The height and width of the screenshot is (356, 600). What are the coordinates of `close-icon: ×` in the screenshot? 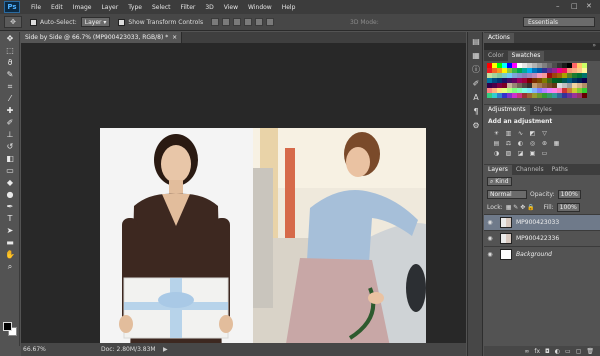 It's located at (174, 37).